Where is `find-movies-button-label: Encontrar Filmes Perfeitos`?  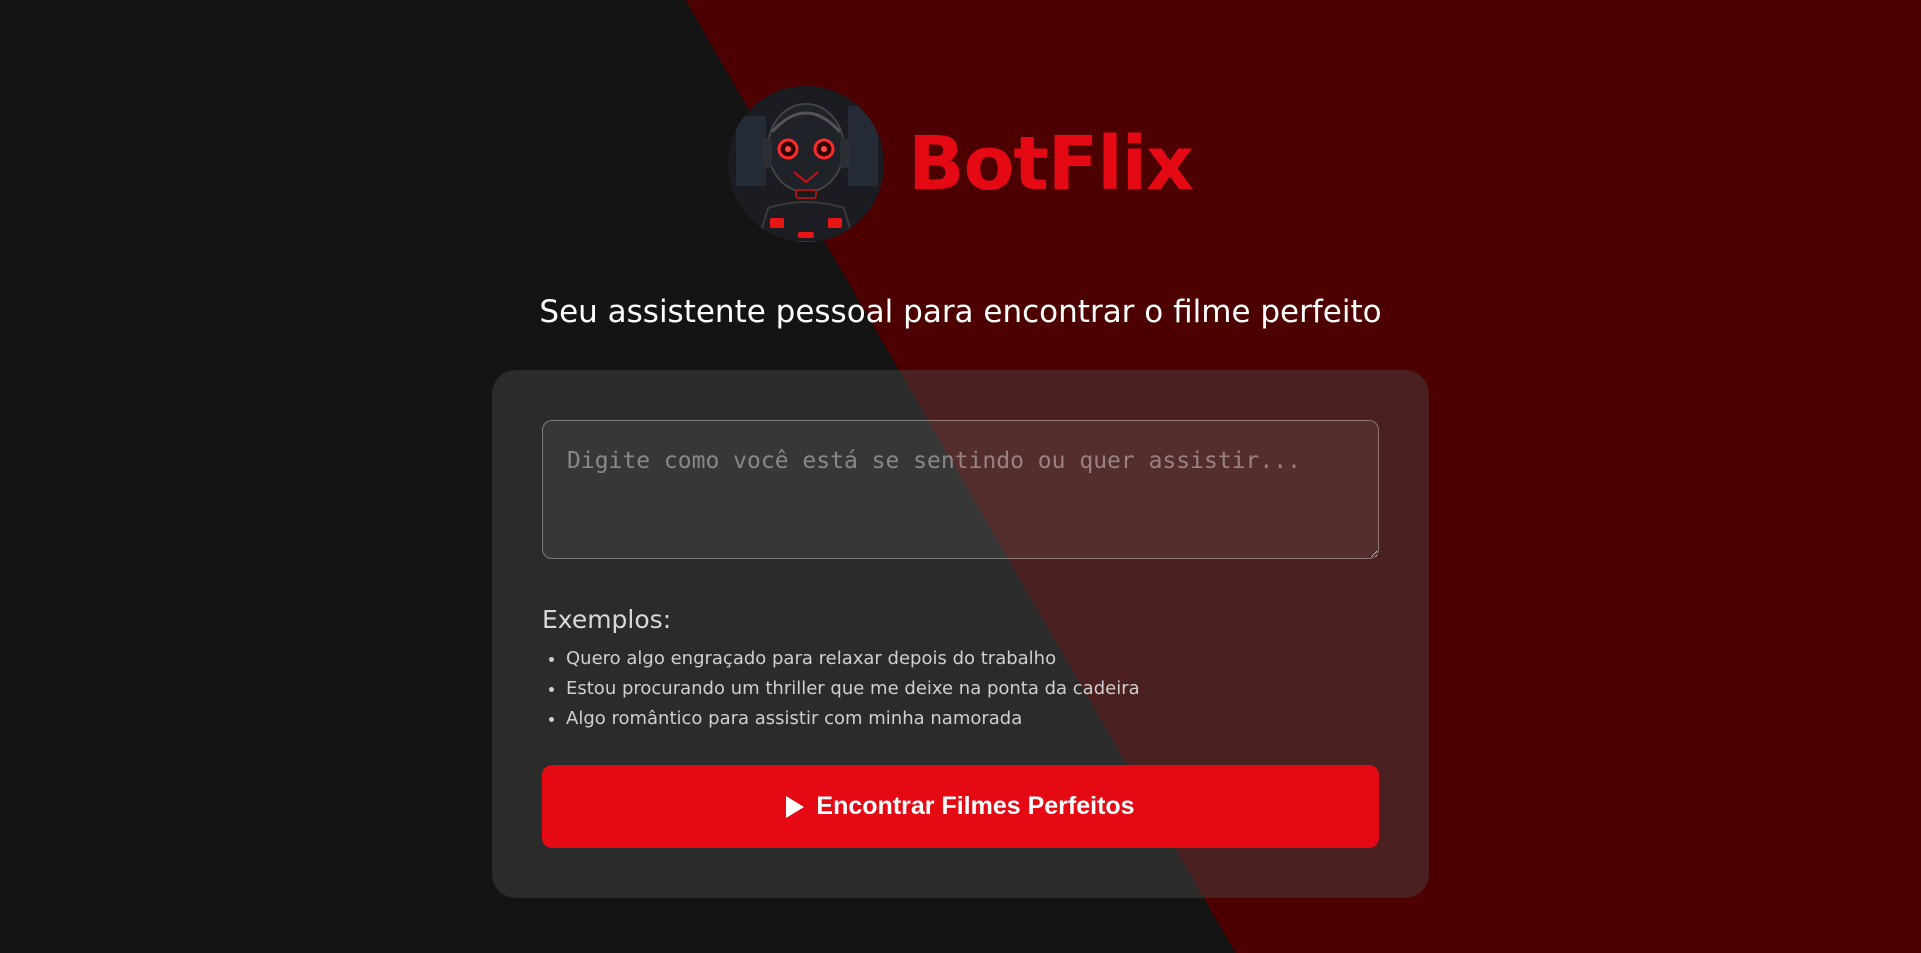 find-movies-button-label: Encontrar Filmes Perfeitos is located at coordinates (975, 806).